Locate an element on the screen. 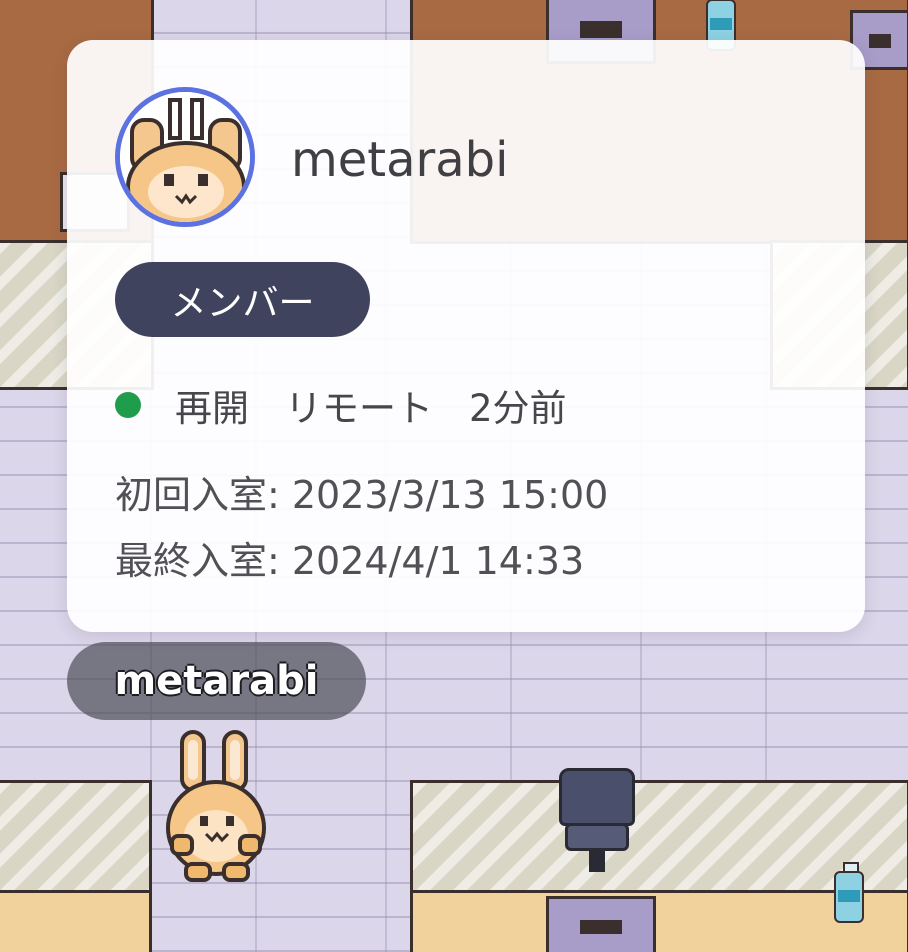 Image resolution: width=908 pixels, height=952 pixels. monitor-icon is located at coordinates (601, 924).